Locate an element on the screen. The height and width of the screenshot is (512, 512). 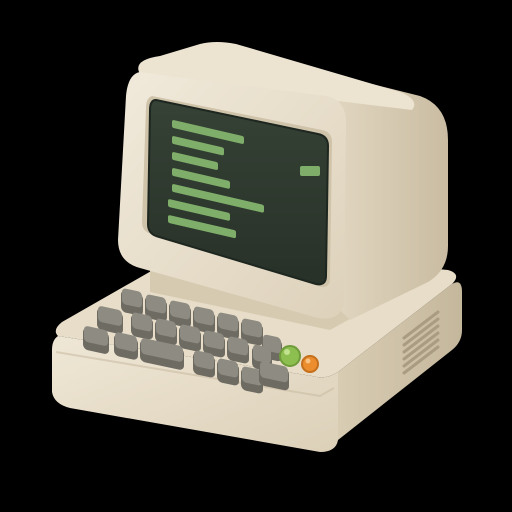
cursor-block is located at coordinates (310, 171).